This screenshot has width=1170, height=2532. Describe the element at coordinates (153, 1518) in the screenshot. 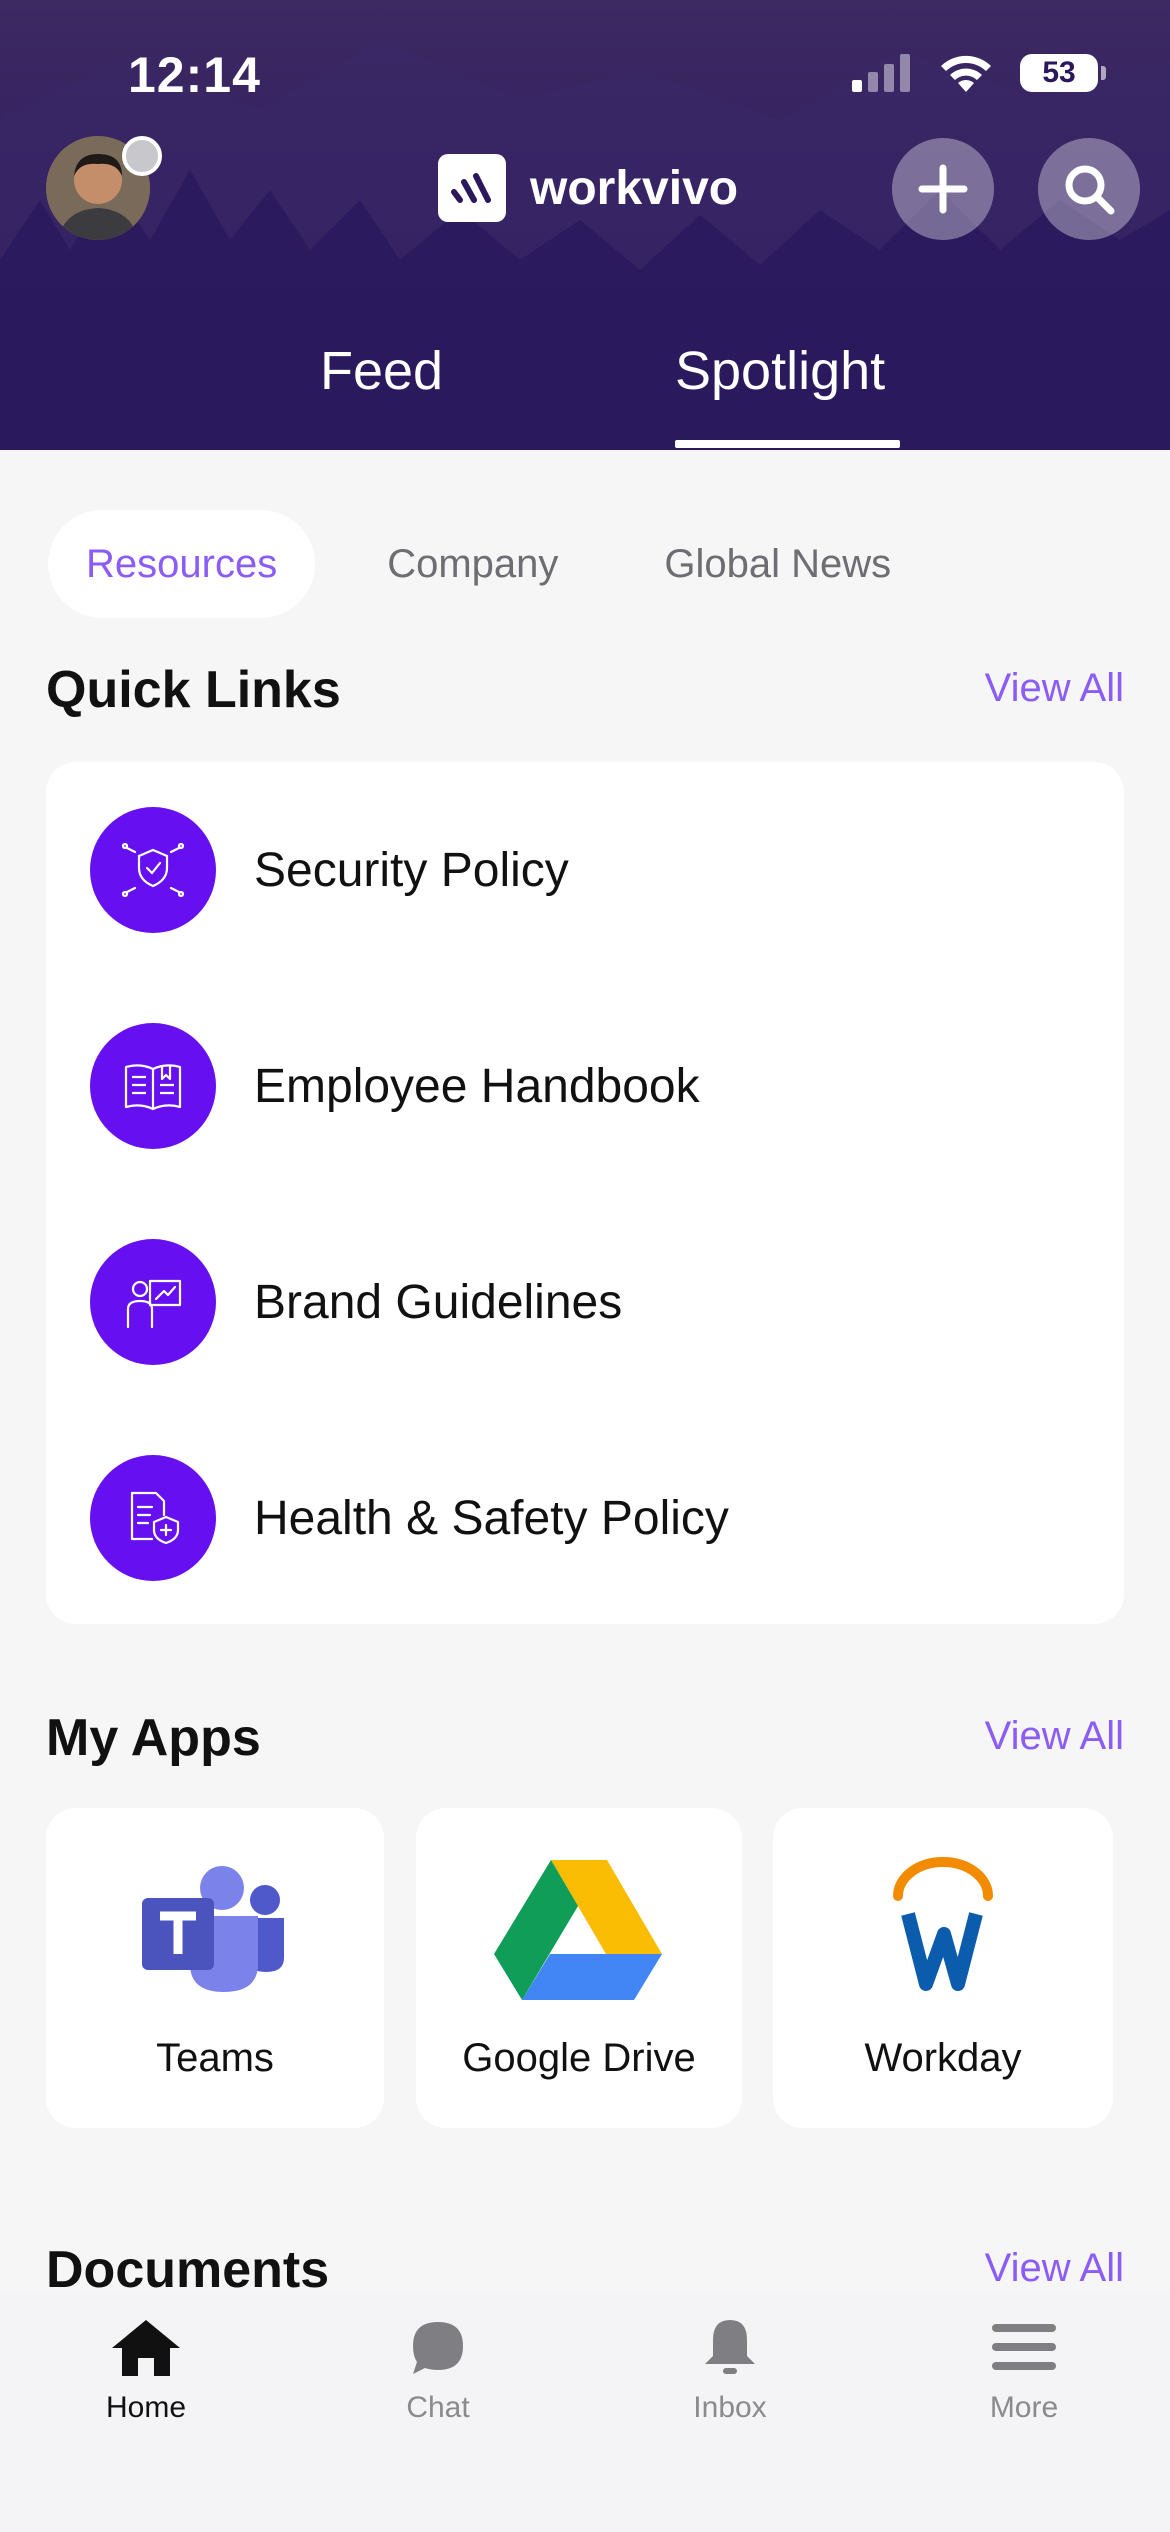

I see `document-shield-icon` at that location.